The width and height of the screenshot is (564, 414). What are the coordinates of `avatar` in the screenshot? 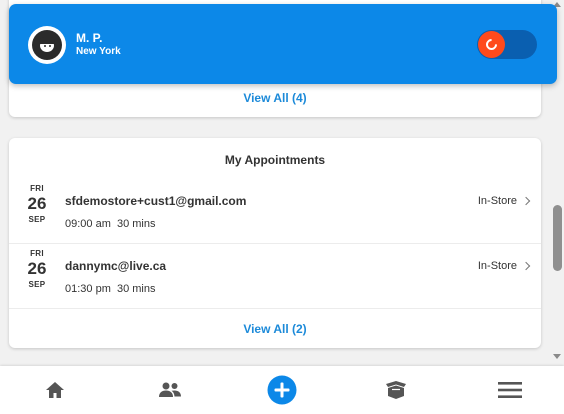 It's located at (47, 45).